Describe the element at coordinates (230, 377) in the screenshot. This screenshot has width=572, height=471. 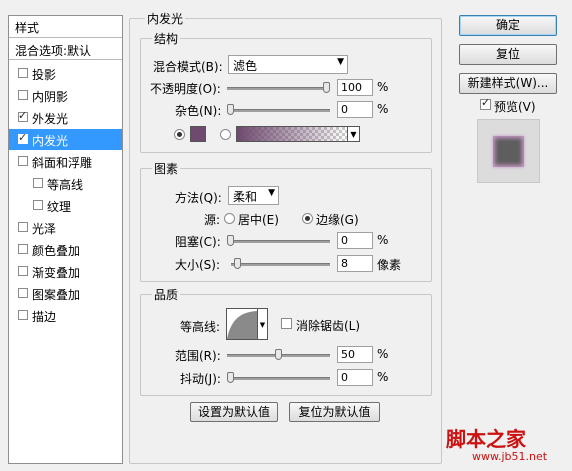
I see `jitter-slider-thumb` at that location.